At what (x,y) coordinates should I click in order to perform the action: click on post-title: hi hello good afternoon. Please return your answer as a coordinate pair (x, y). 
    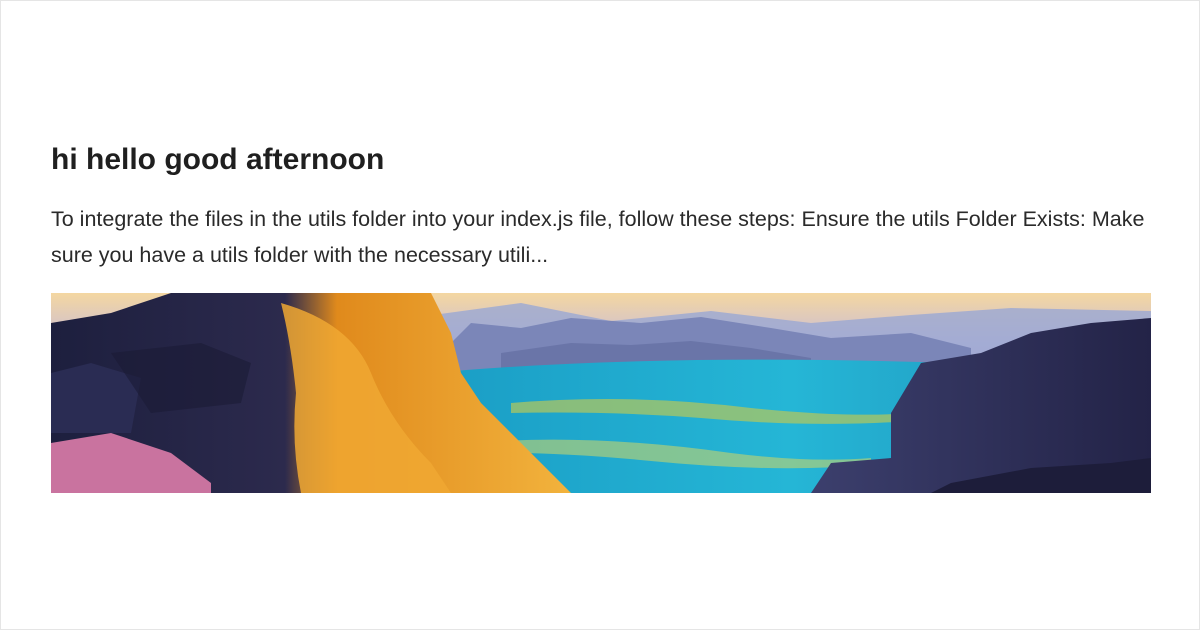
    Looking at the image, I should click on (601, 160).